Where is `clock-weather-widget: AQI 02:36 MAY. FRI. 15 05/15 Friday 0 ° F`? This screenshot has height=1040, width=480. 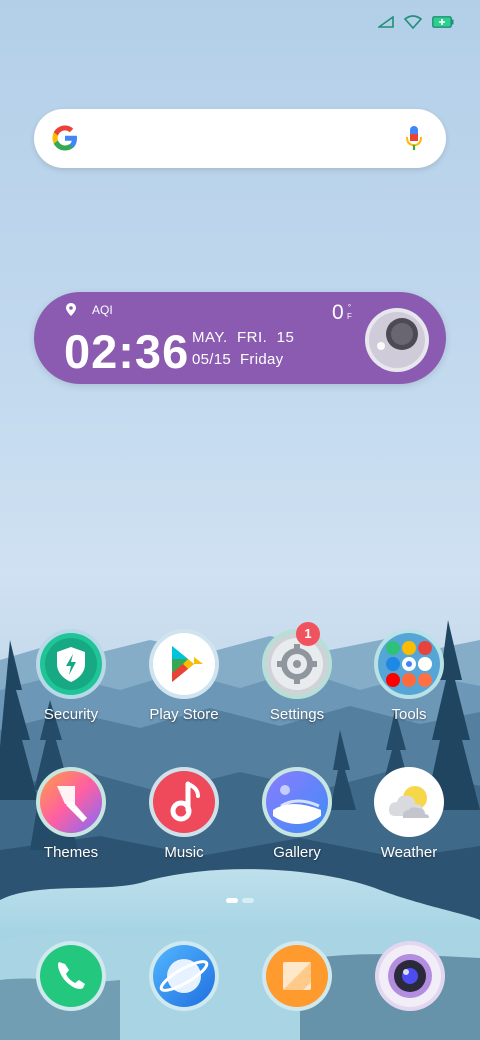
clock-weather-widget: AQI 02:36 MAY. FRI. 15 05/15 Friday 0 ° F is located at coordinates (240, 338).